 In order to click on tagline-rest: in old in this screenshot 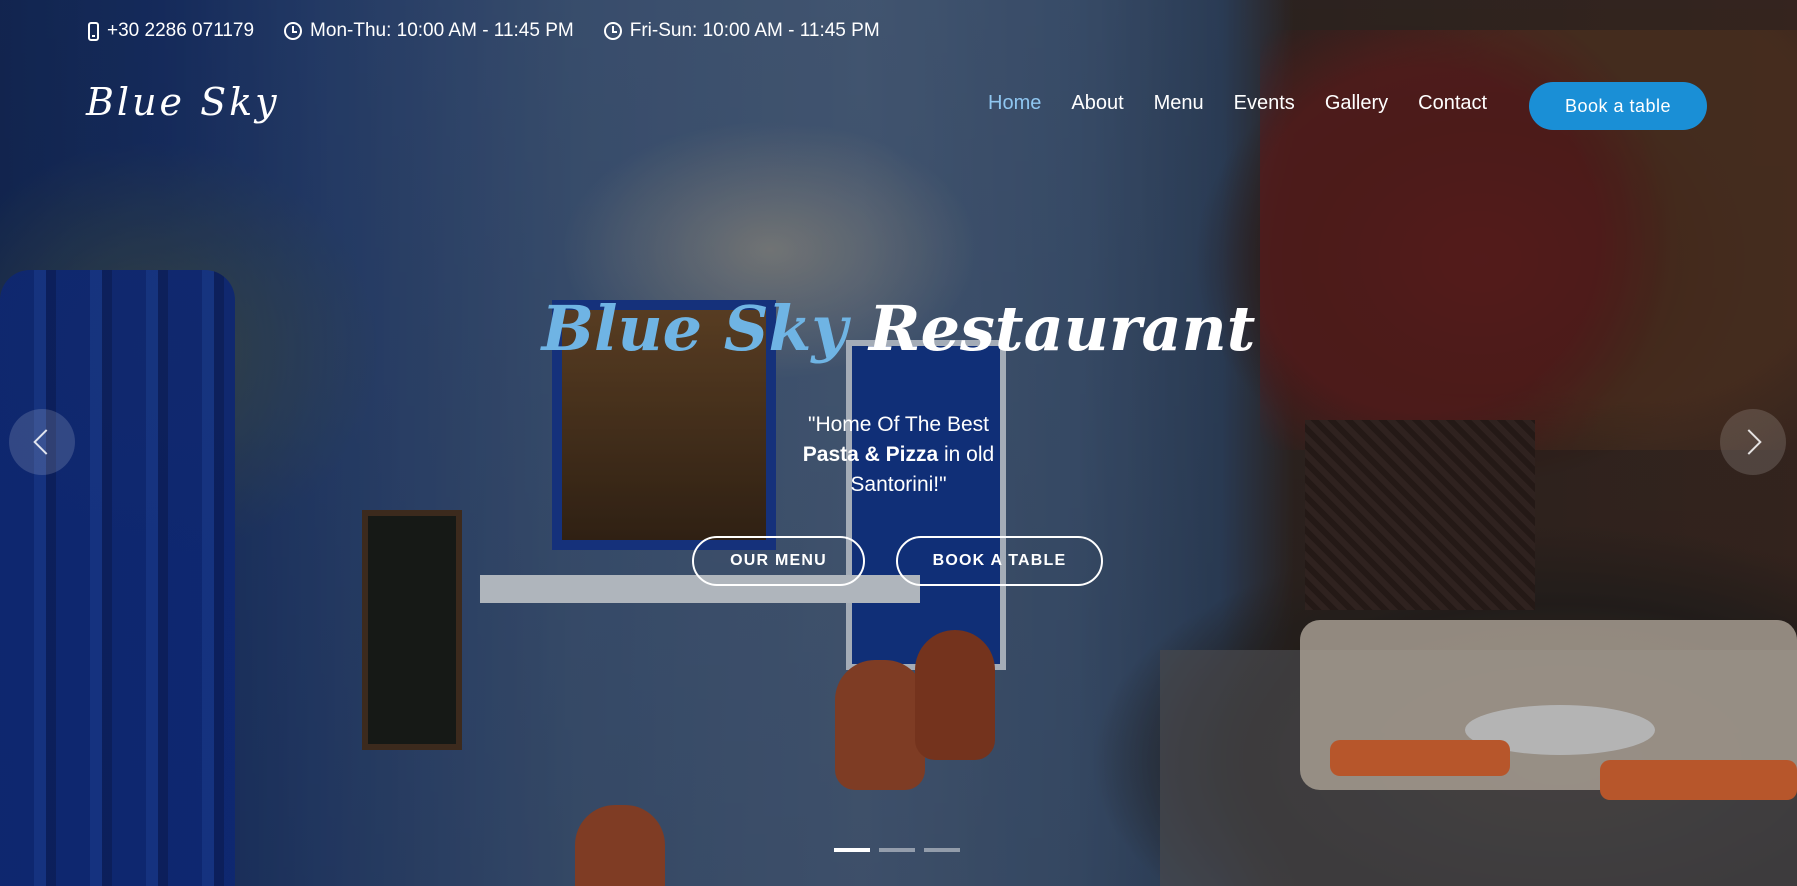, I will do `click(966, 454)`.